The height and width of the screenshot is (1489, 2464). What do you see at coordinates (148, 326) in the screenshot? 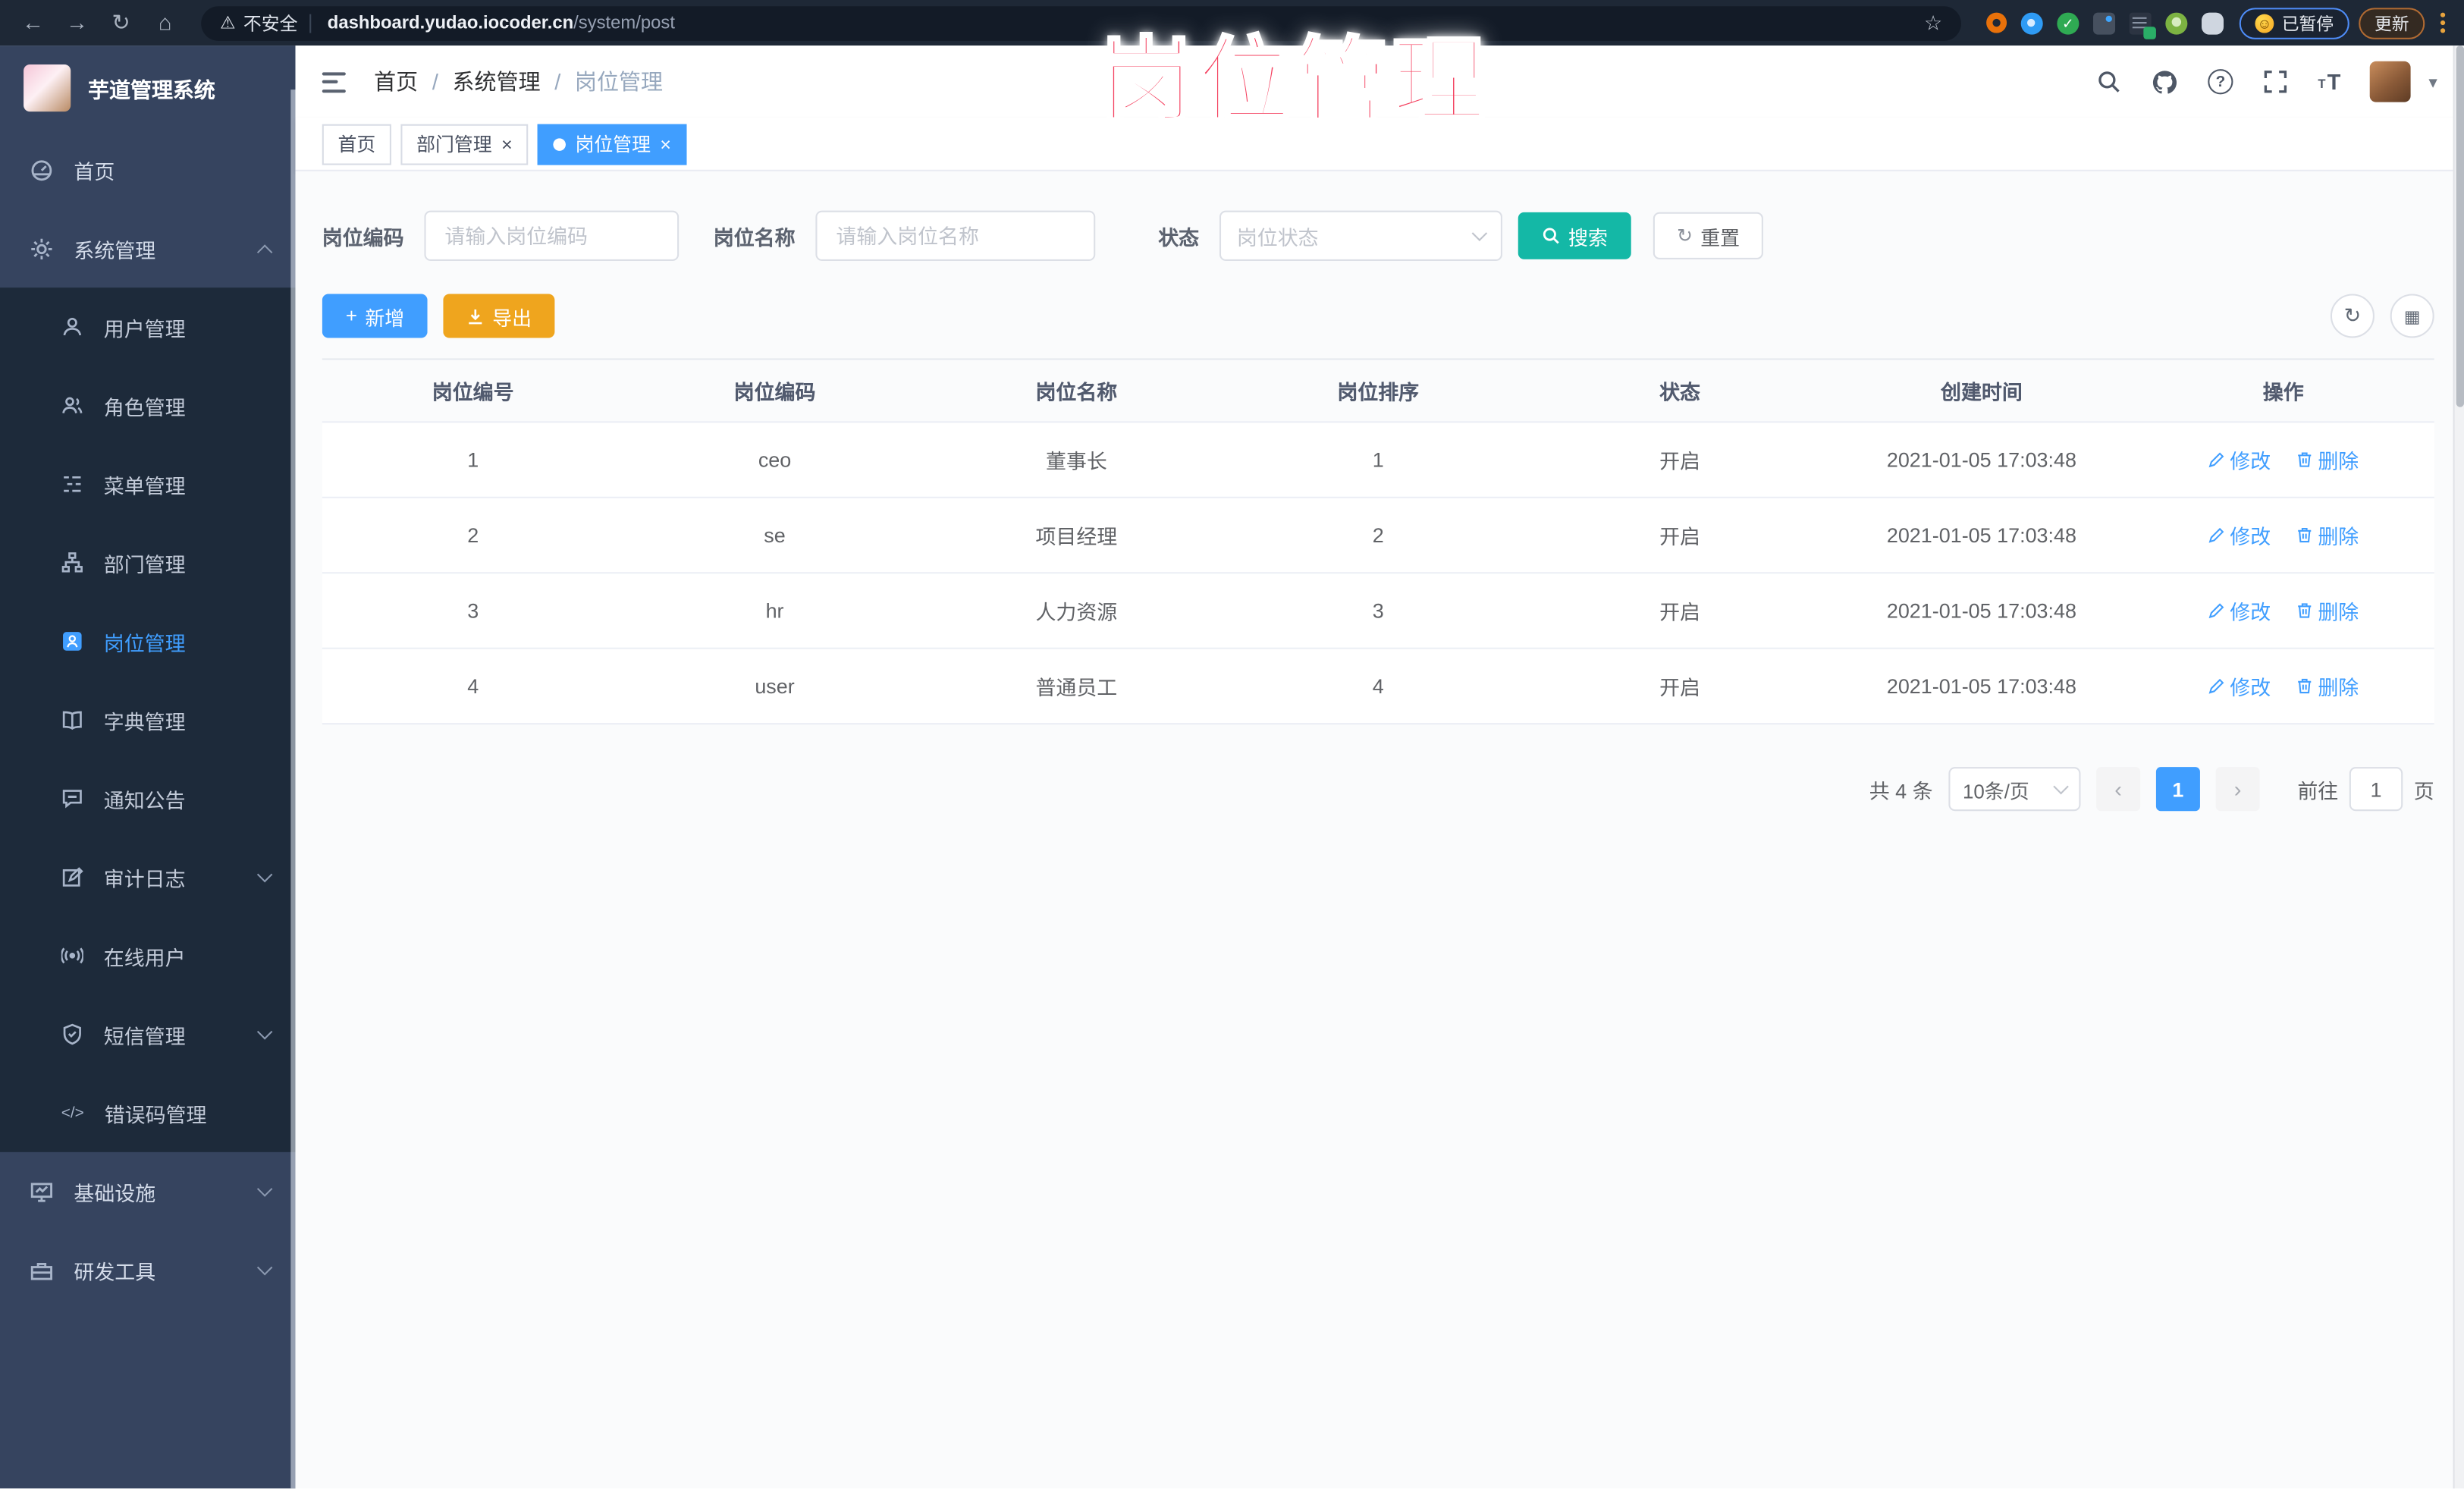
I see `sidebar-item-users: 用户管理` at bounding box center [148, 326].